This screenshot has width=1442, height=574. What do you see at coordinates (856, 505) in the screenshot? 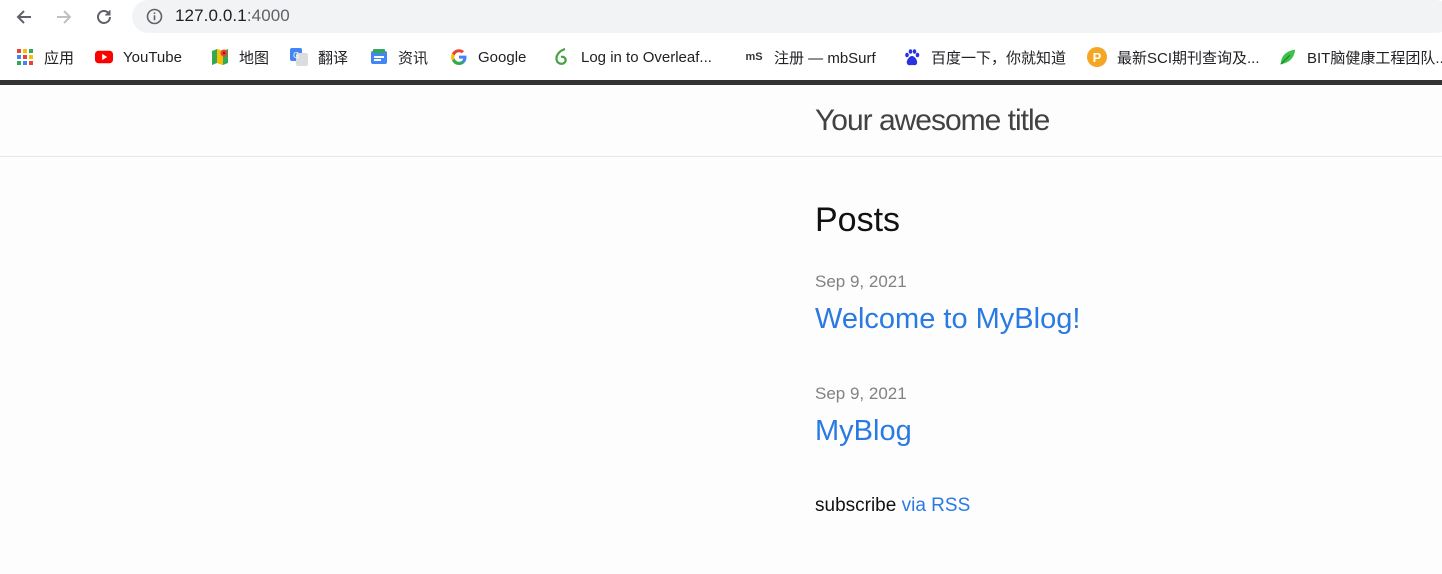
I see `subscribe-text: subscribe` at bounding box center [856, 505].